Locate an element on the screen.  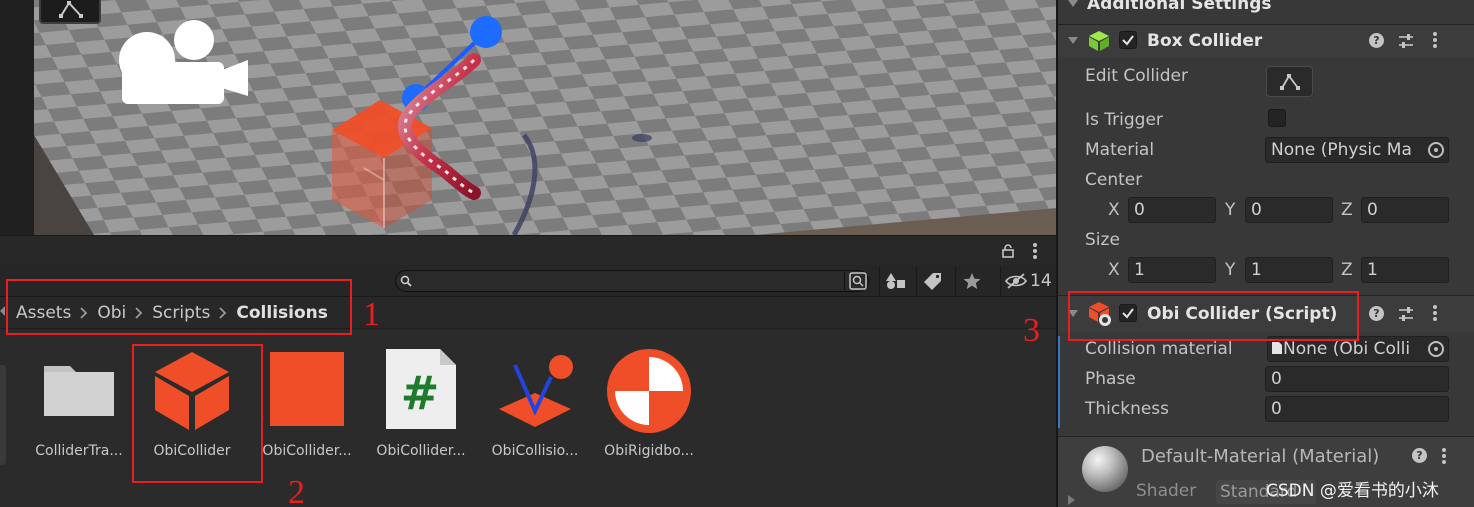
star-icon is located at coordinates (971, 281).